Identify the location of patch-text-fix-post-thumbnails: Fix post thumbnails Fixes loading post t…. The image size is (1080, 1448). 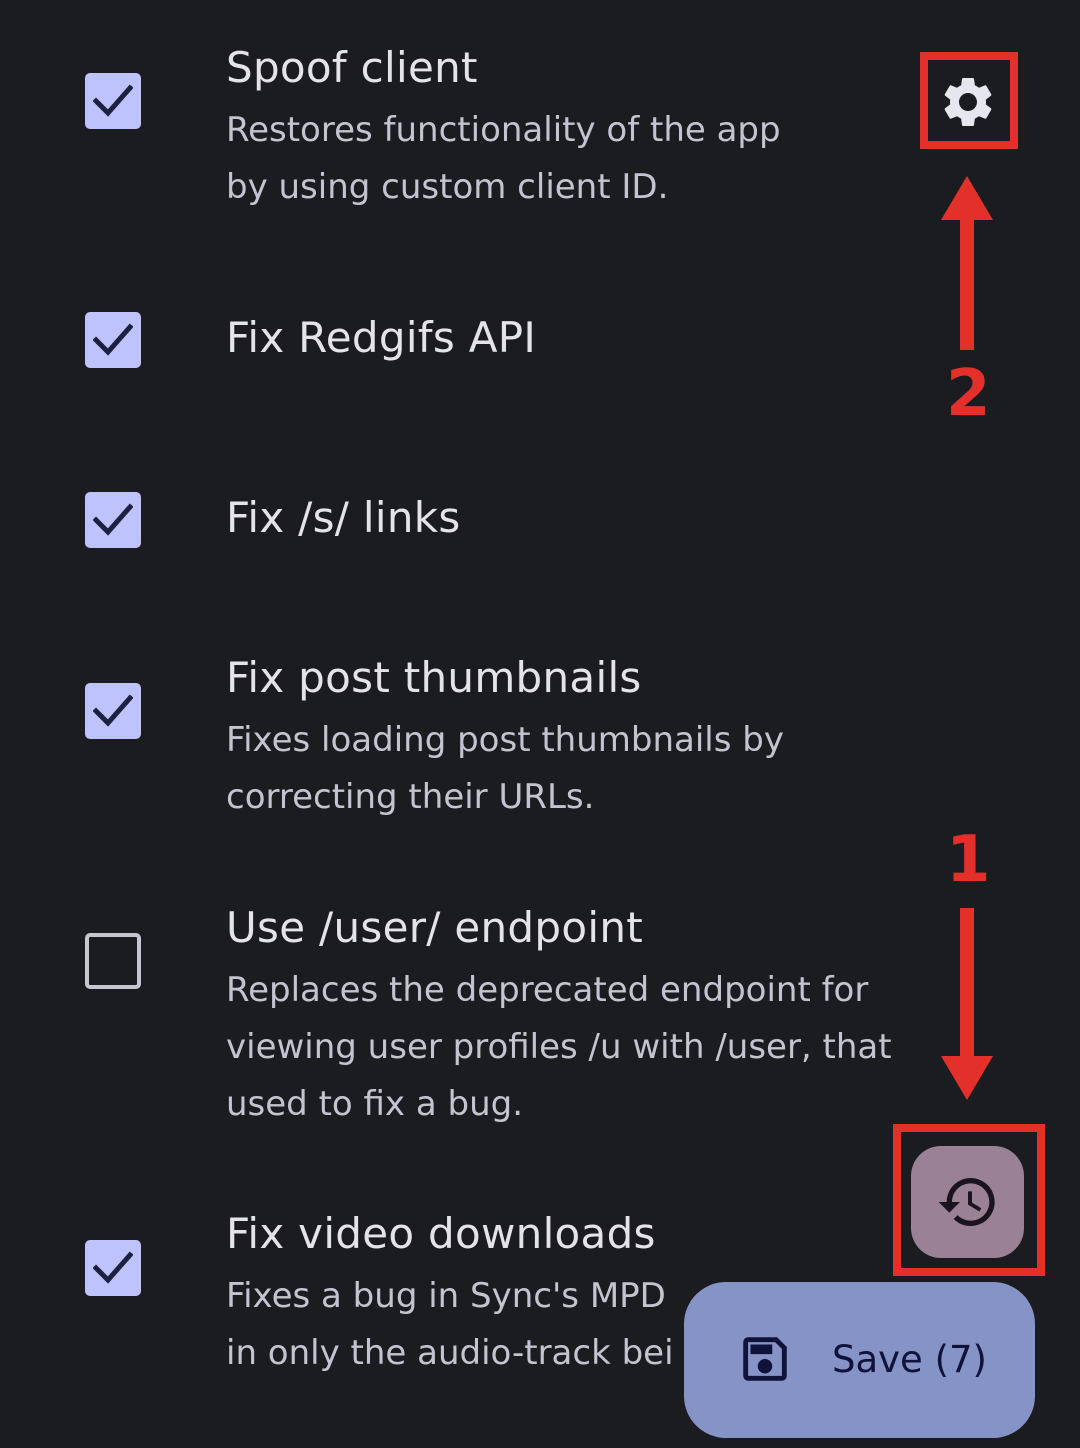
(505, 738).